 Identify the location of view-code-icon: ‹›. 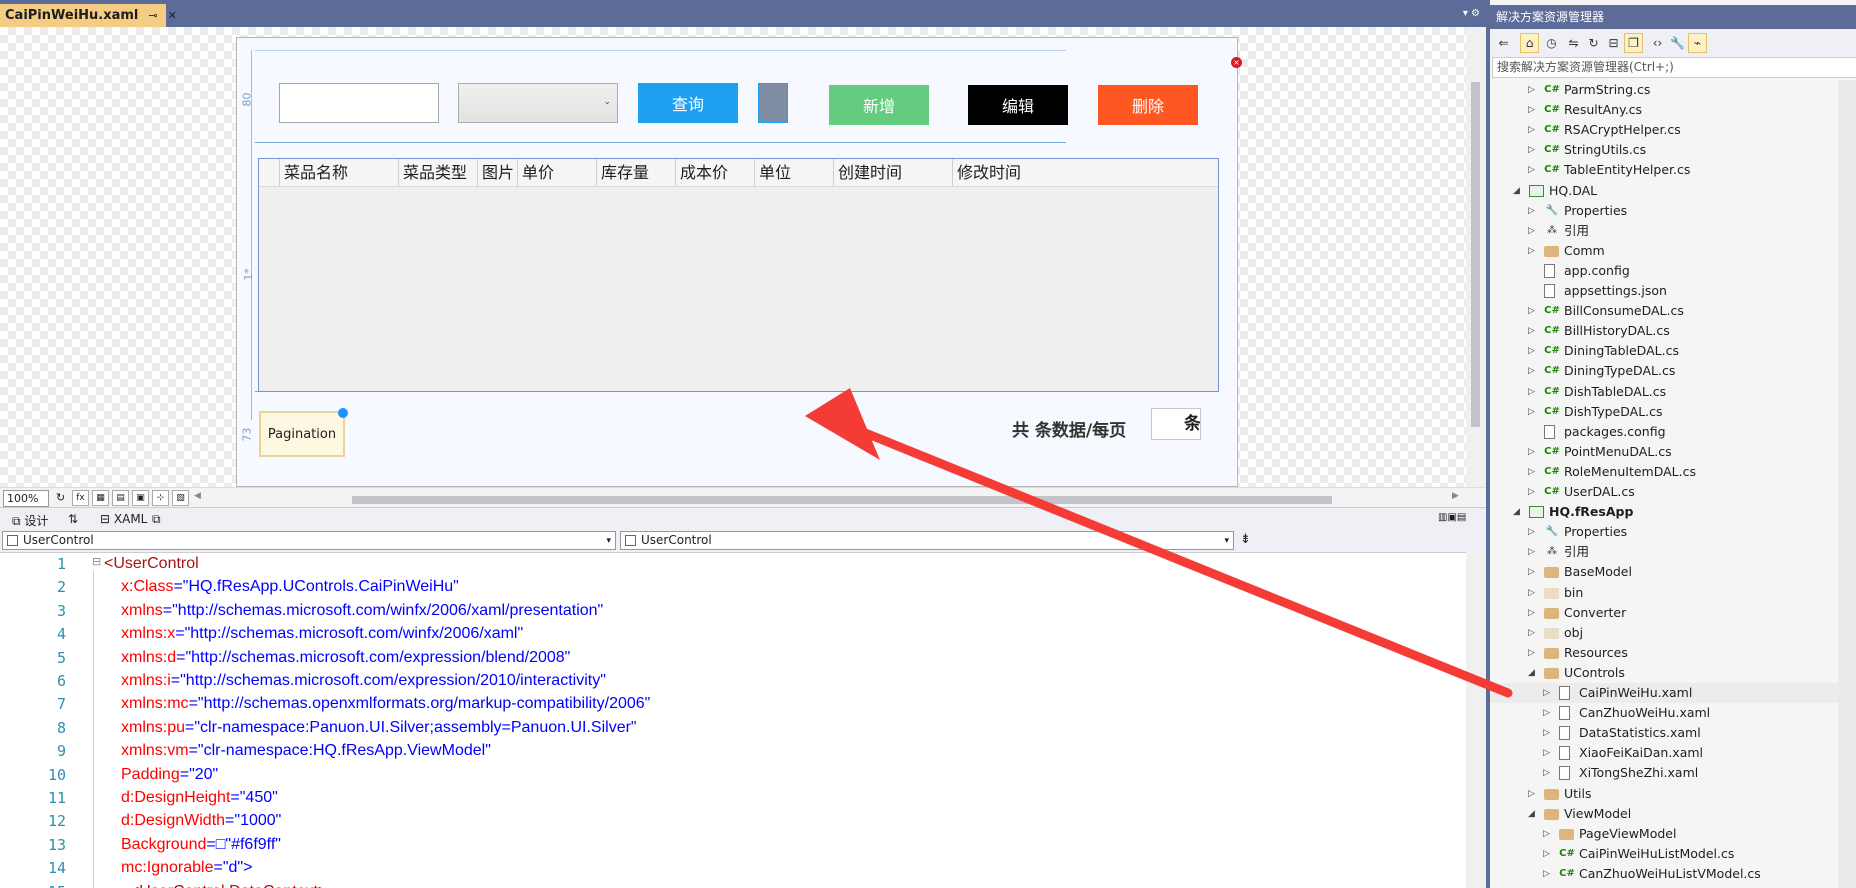
(1657, 43).